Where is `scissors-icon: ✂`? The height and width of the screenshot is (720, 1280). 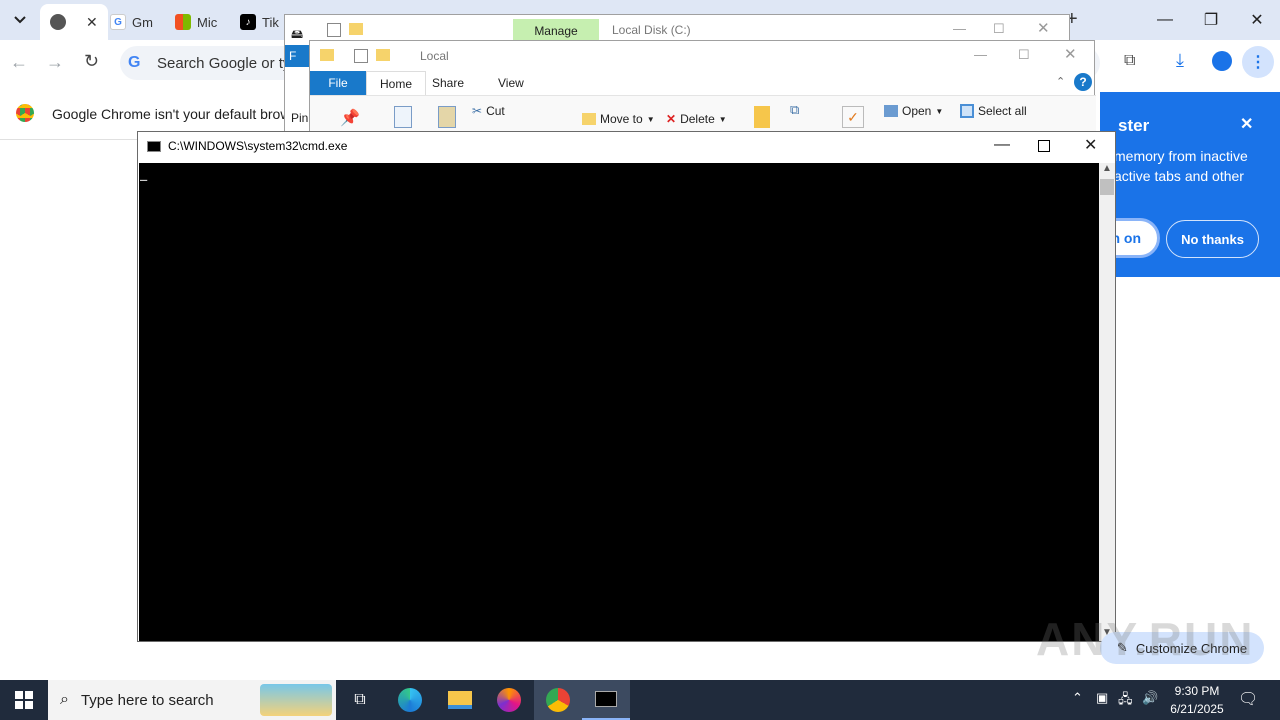 scissors-icon: ✂ is located at coordinates (477, 111).